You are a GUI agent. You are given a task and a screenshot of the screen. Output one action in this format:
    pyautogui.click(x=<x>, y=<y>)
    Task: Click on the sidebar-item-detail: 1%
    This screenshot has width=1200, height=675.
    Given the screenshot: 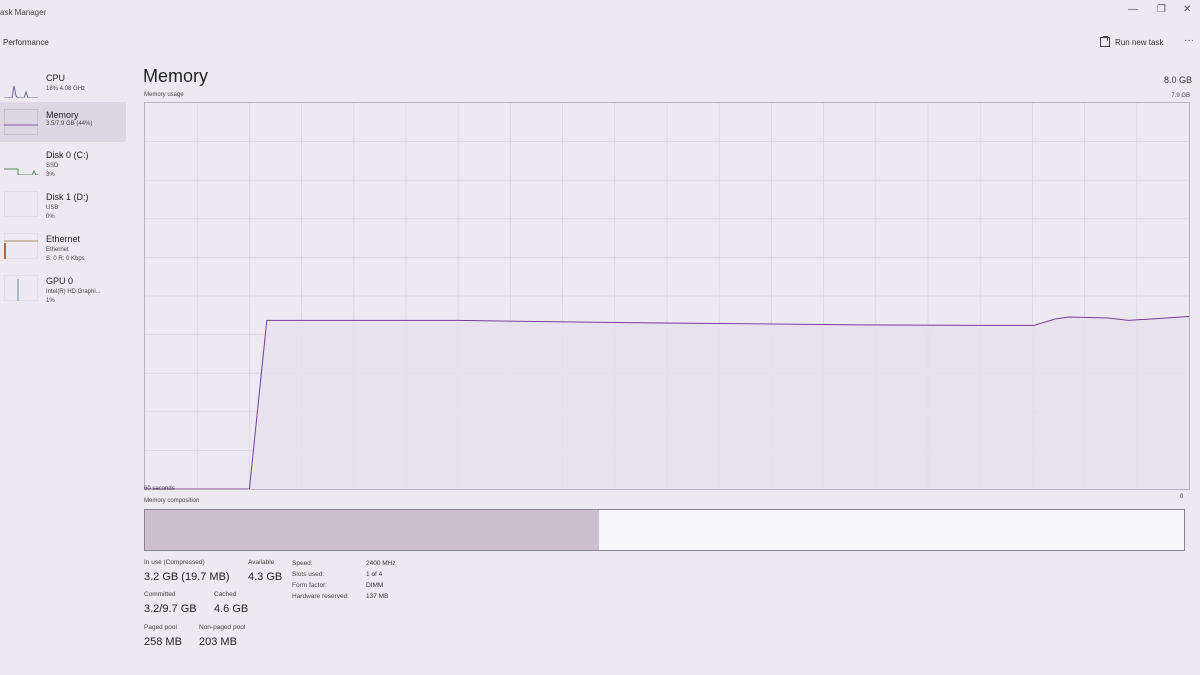 What is the action you would take?
    pyautogui.click(x=50, y=301)
    